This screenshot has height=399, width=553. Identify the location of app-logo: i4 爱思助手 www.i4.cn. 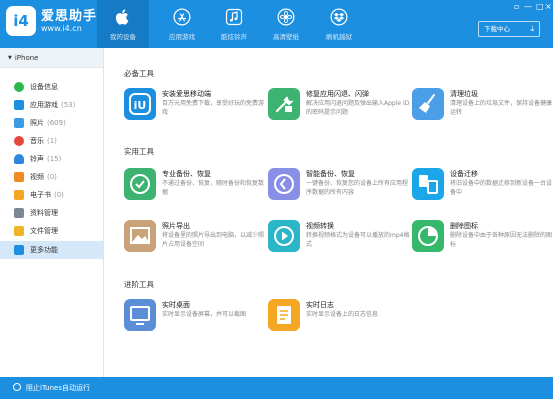
(51, 21).